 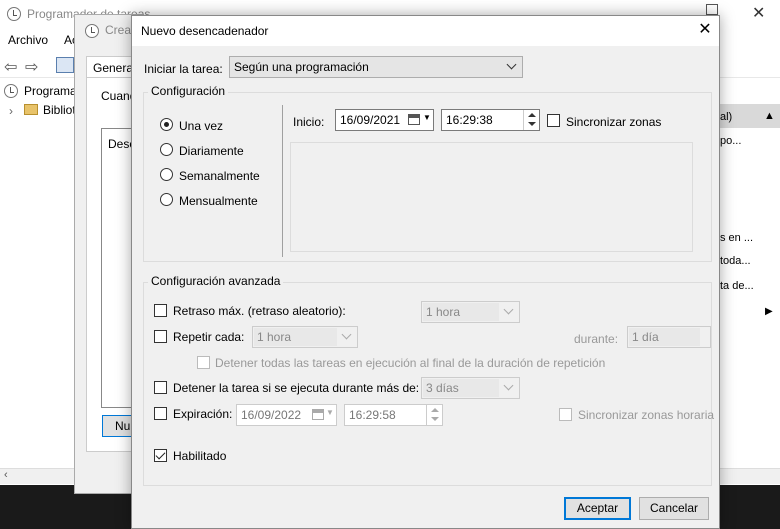 What do you see at coordinates (469, 120) in the screenshot?
I see `start-time-value: 16:29:38` at bounding box center [469, 120].